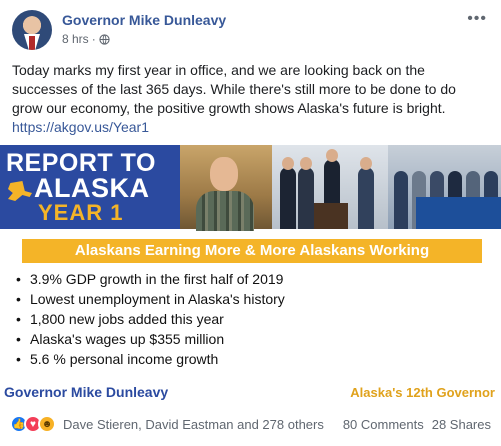 This screenshot has width=501, height=446. Describe the element at coordinates (246, 359) in the screenshot. I see `list-item: 5.6 % personal income growth` at that location.